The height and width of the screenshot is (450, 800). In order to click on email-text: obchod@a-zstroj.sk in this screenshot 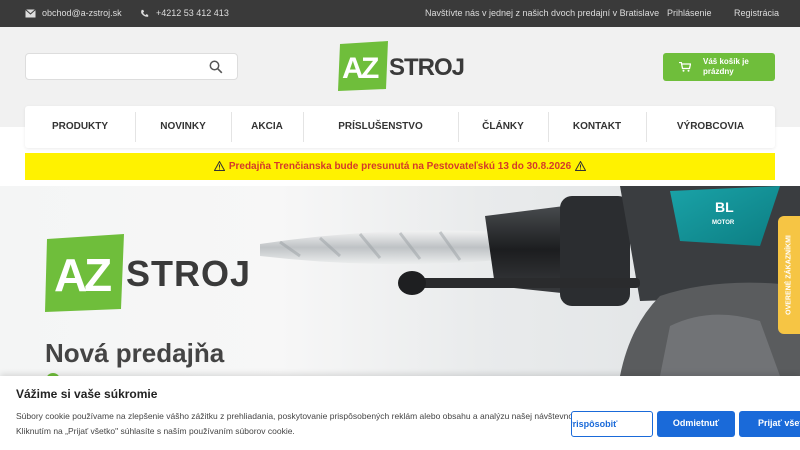, I will do `click(82, 13)`.